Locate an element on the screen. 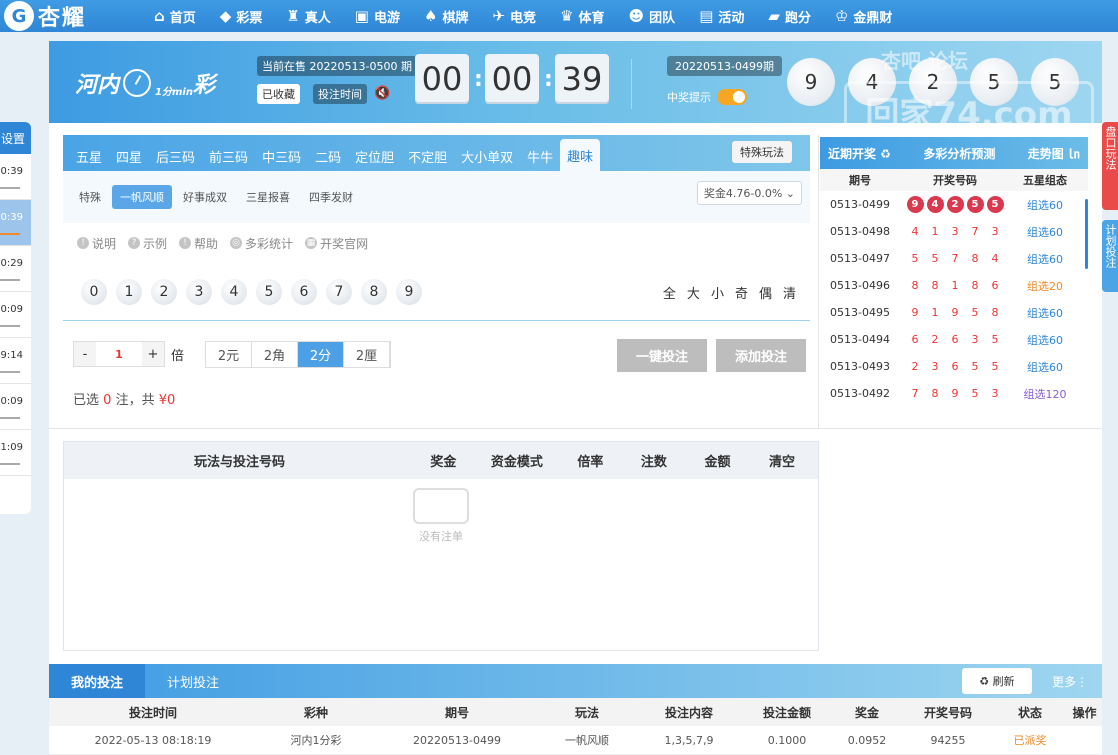 This screenshot has height=755, width=1118. add-bet-button: 添加投注 is located at coordinates (761, 355).